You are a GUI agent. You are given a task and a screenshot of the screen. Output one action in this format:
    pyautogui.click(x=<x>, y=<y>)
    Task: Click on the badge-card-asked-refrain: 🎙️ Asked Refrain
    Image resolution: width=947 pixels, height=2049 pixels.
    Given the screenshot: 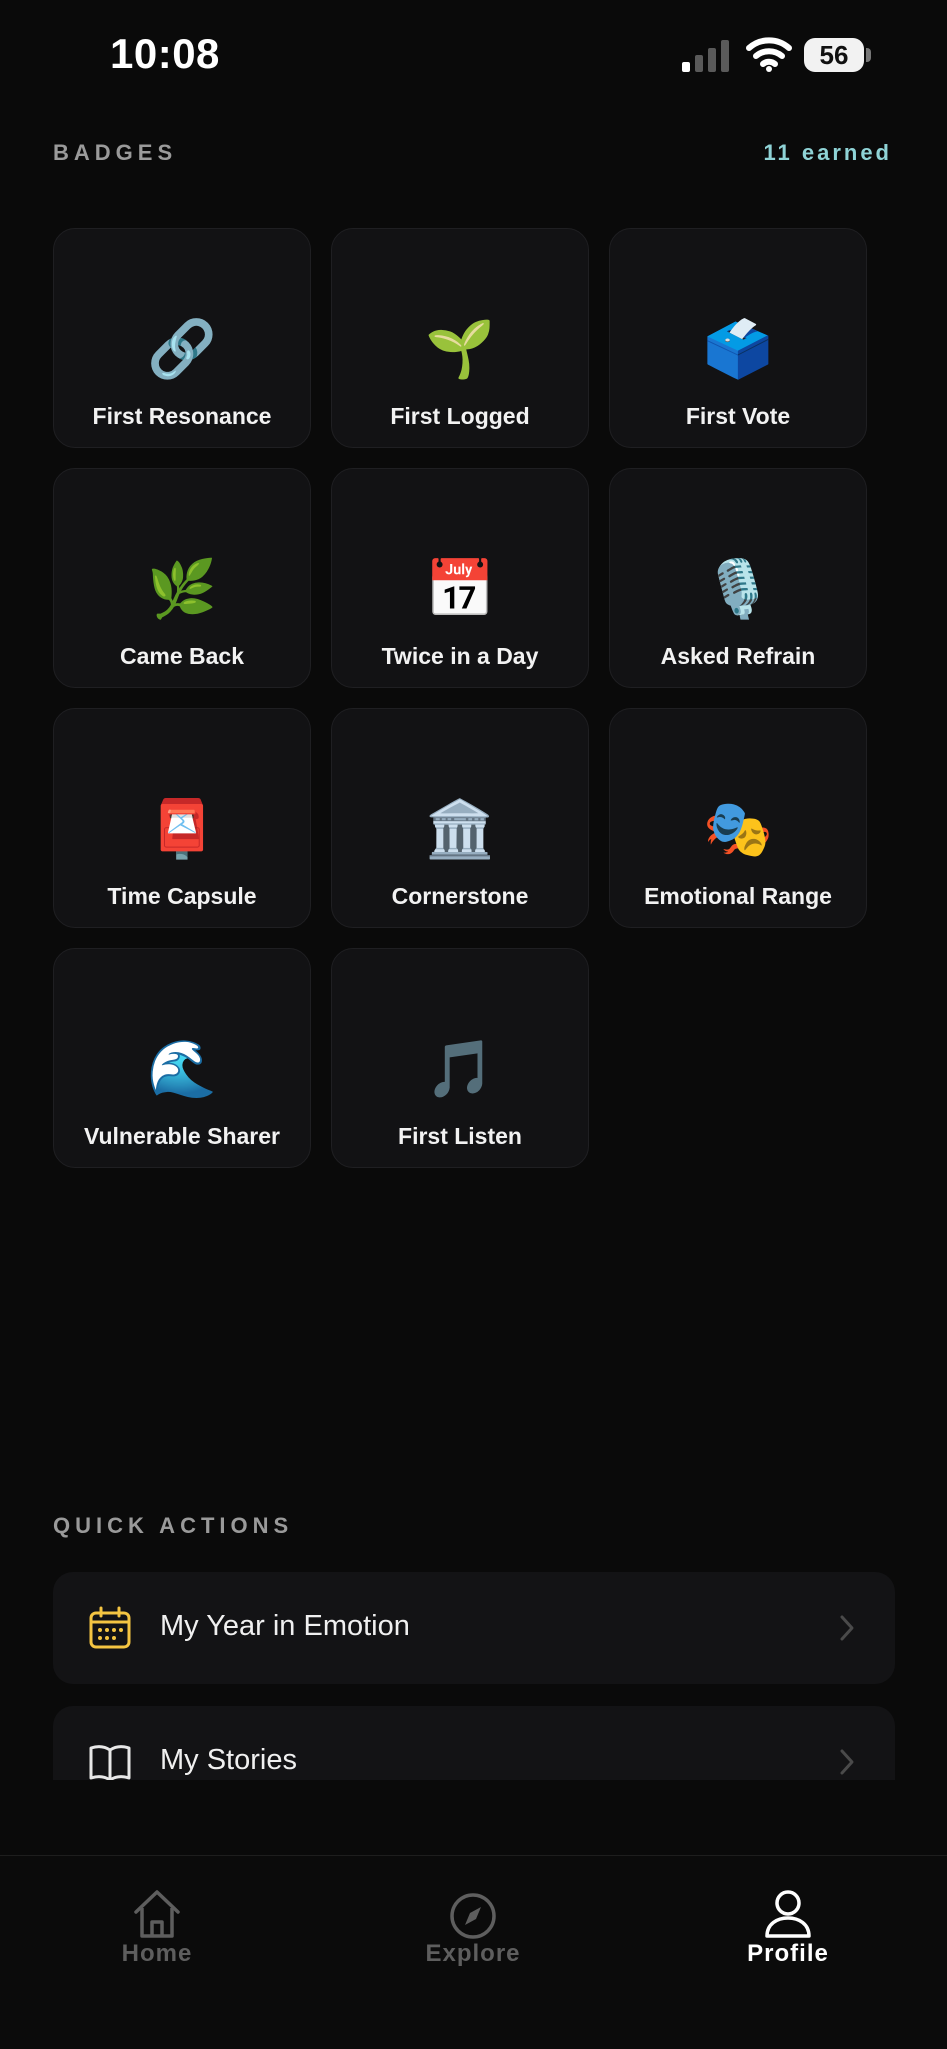 What is the action you would take?
    pyautogui.click(x=738, y=578)
    